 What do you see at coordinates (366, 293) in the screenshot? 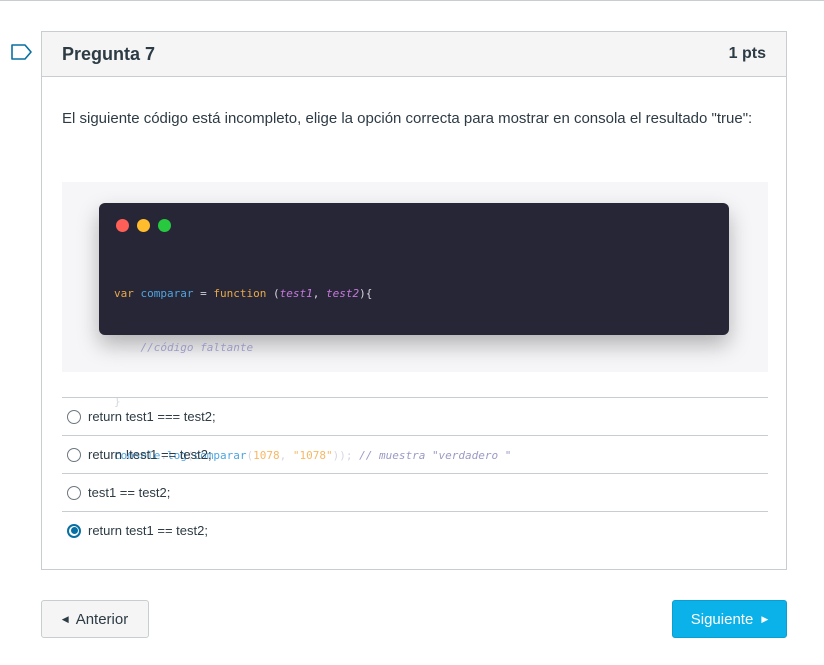
I see `code-token: ){` at bounding box center [366, 293].